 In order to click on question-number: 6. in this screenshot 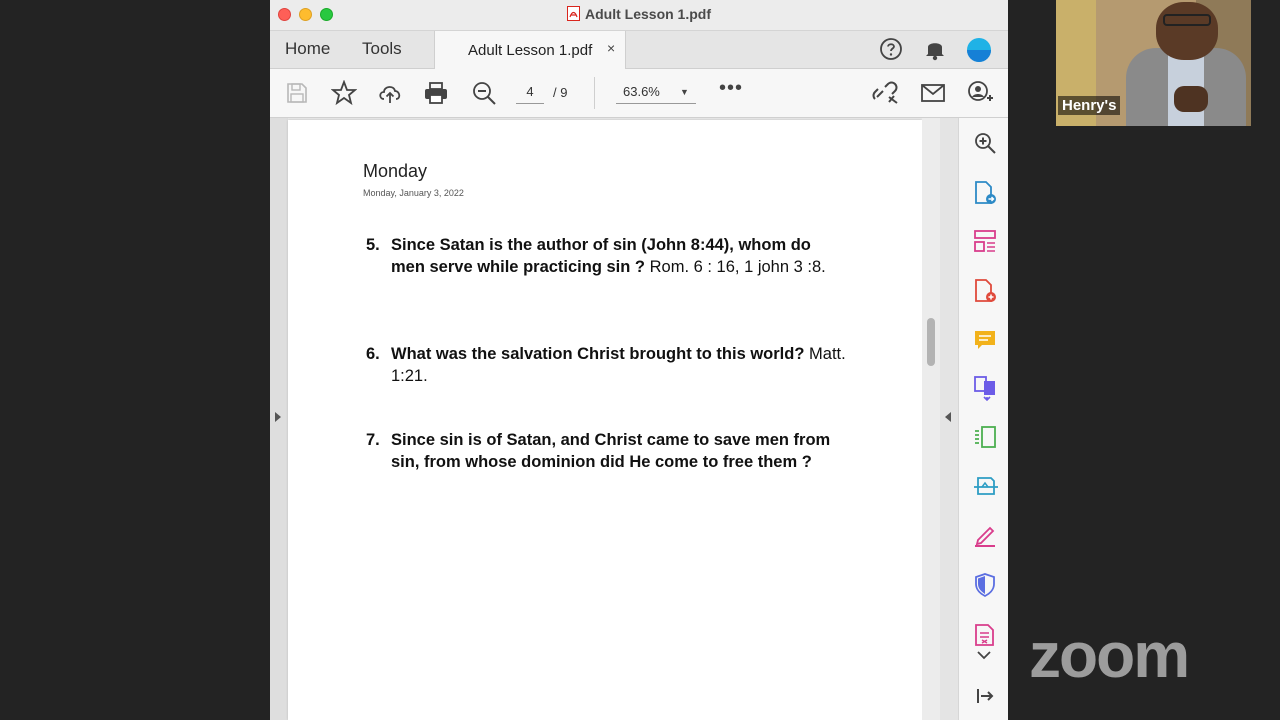, I will do `click(373, 354)`.